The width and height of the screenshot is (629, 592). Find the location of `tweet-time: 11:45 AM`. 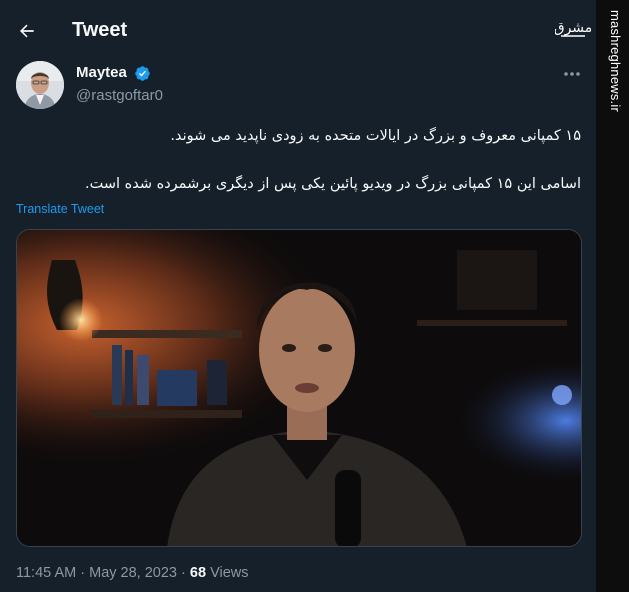

tweet-time: 11:45 AM is located at coordinates (46, 573).